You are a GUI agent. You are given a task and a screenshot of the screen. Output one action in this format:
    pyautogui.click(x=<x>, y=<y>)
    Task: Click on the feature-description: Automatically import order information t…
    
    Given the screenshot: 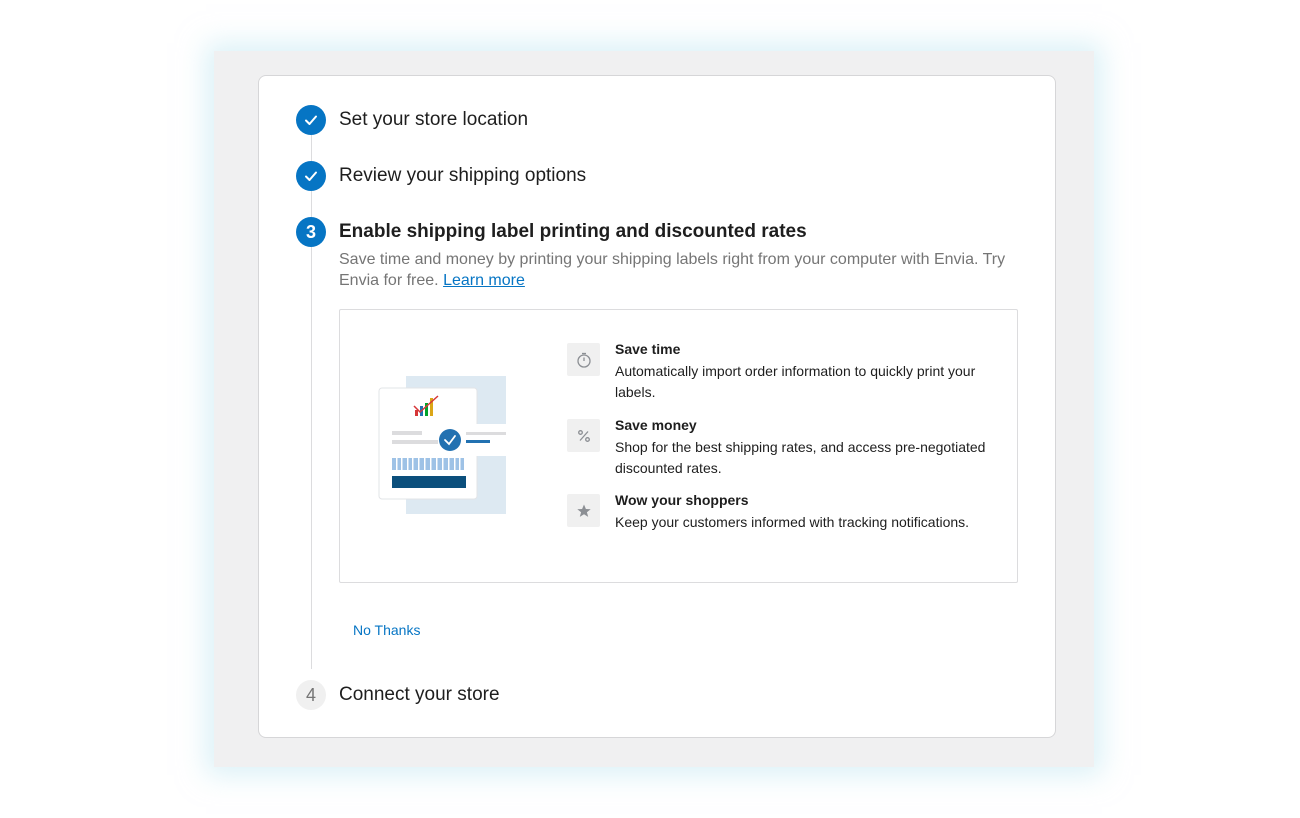 What is the action you would take?
    pyautogui.click(x=795, y=381)
    